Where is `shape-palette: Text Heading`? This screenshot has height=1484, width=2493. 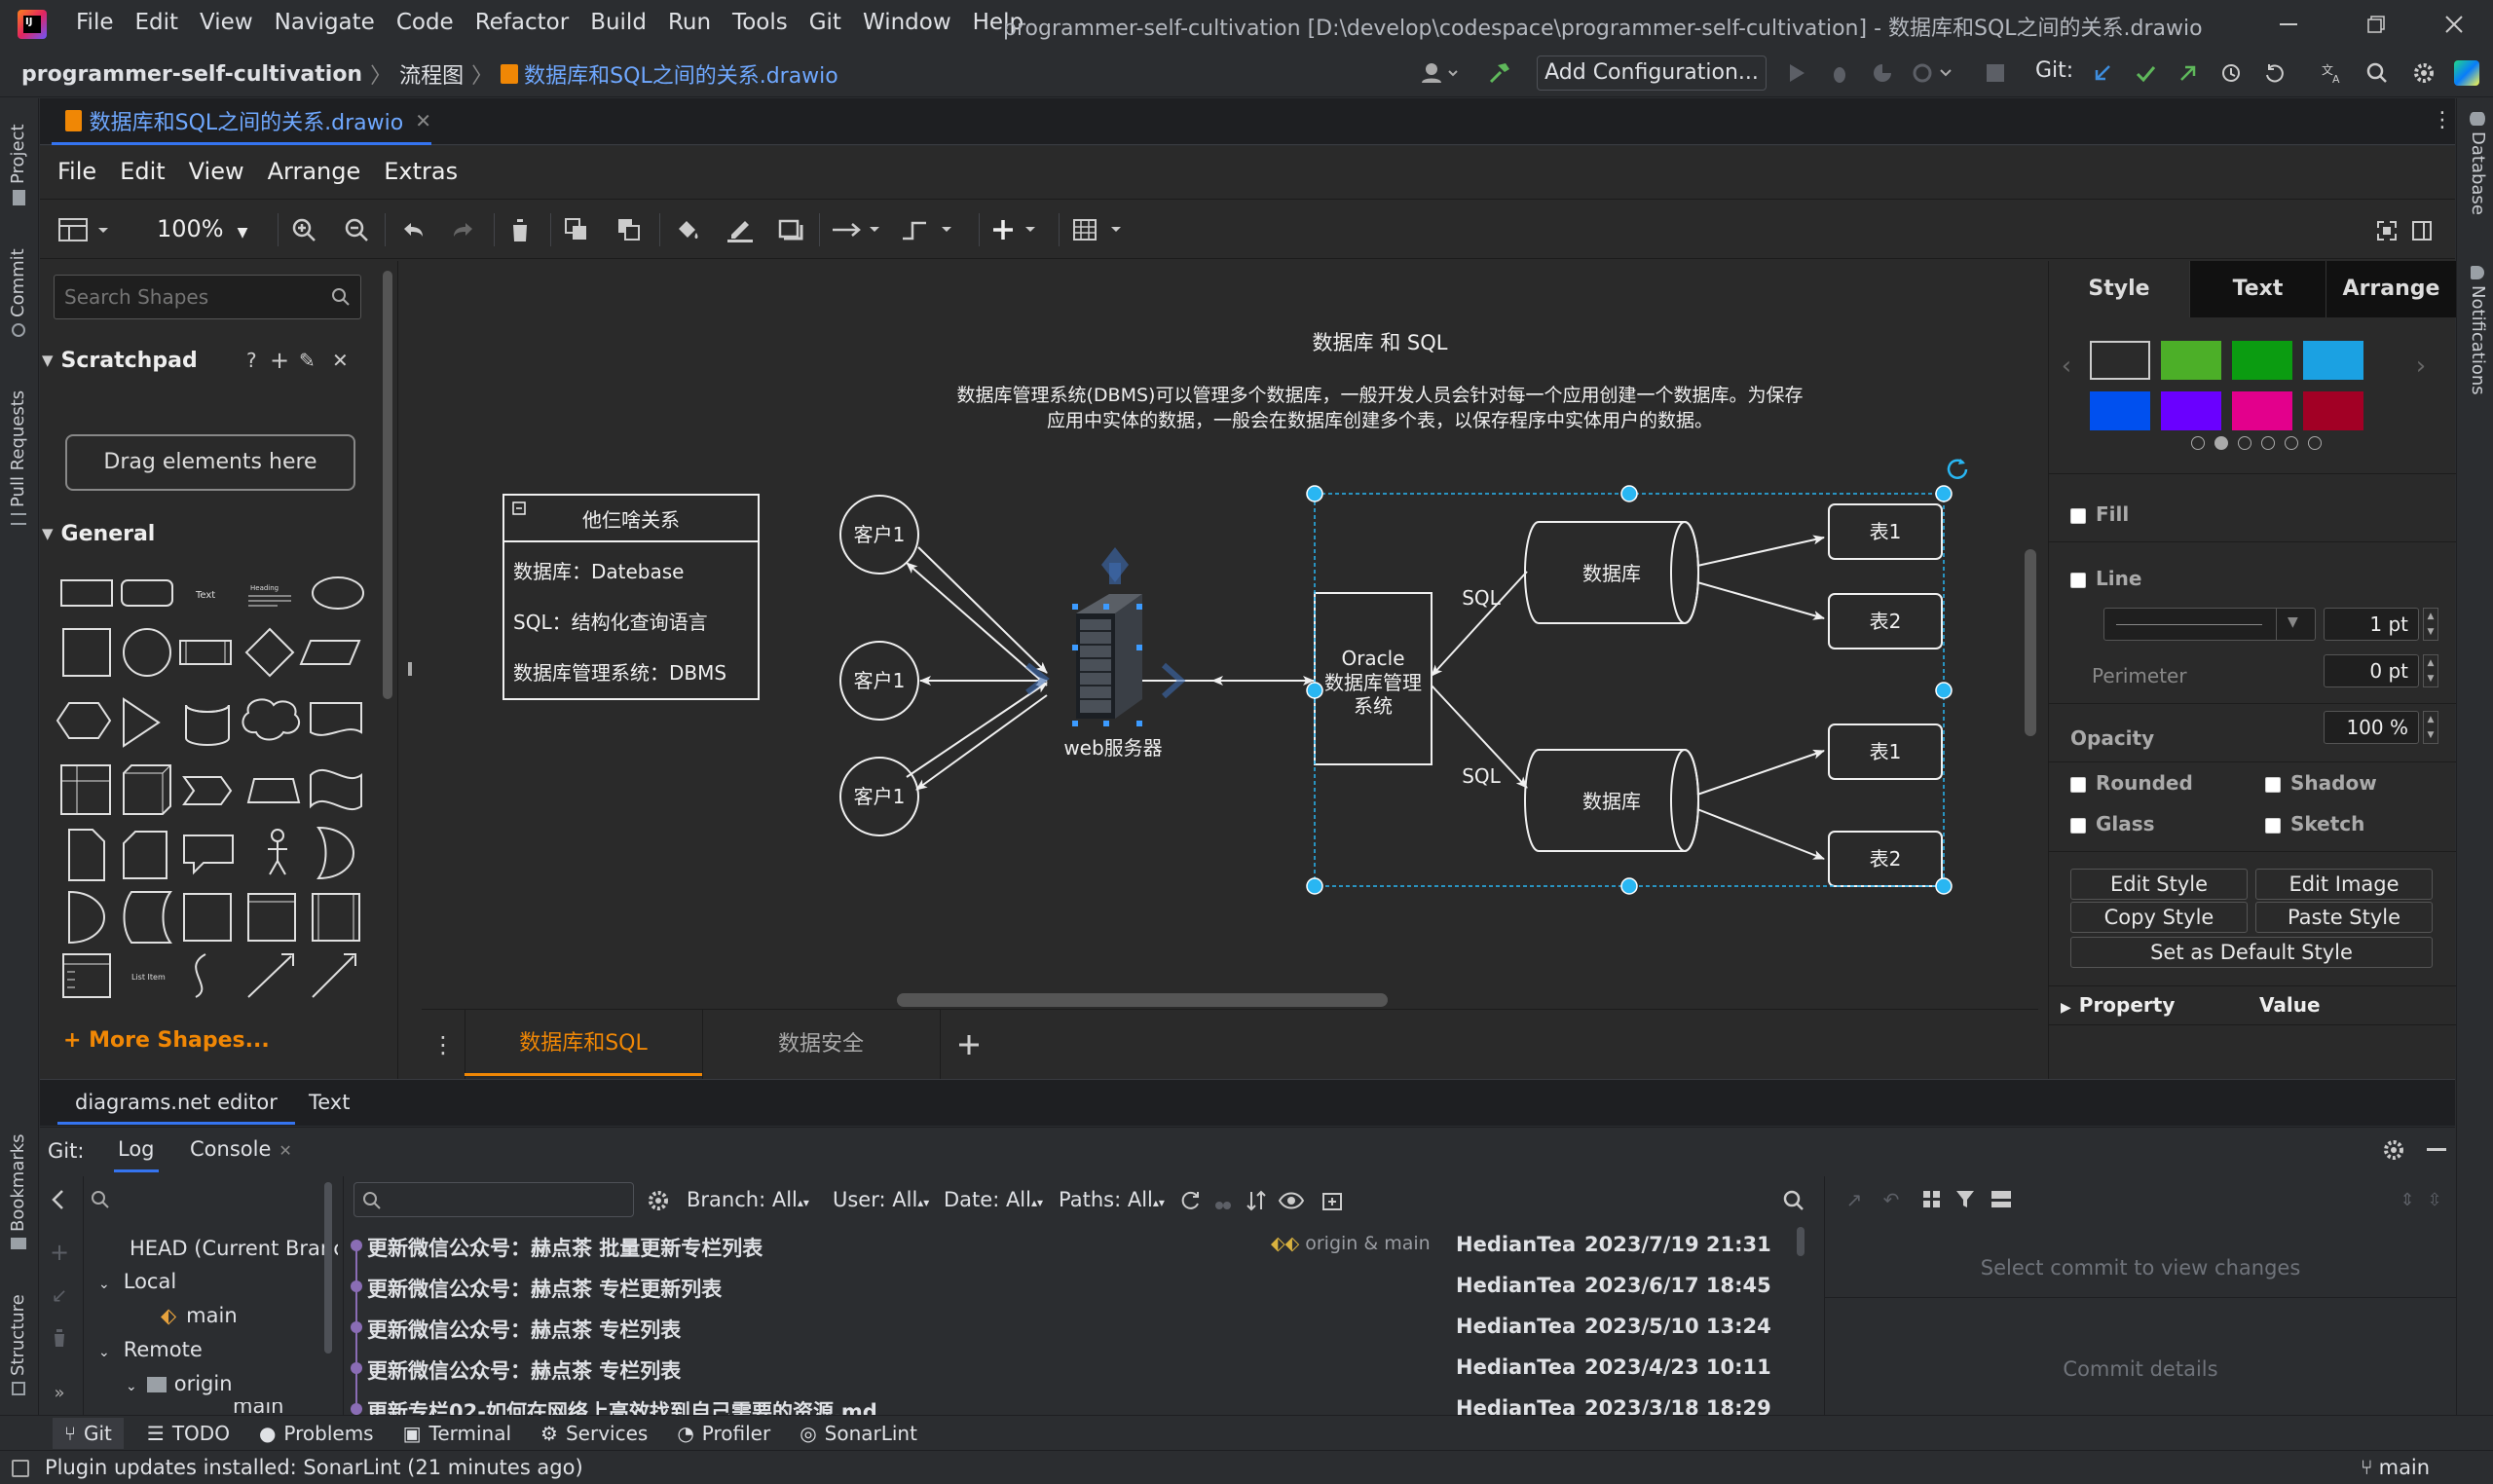
shape-palette: Text Heading is located at coordinates (226, 761).